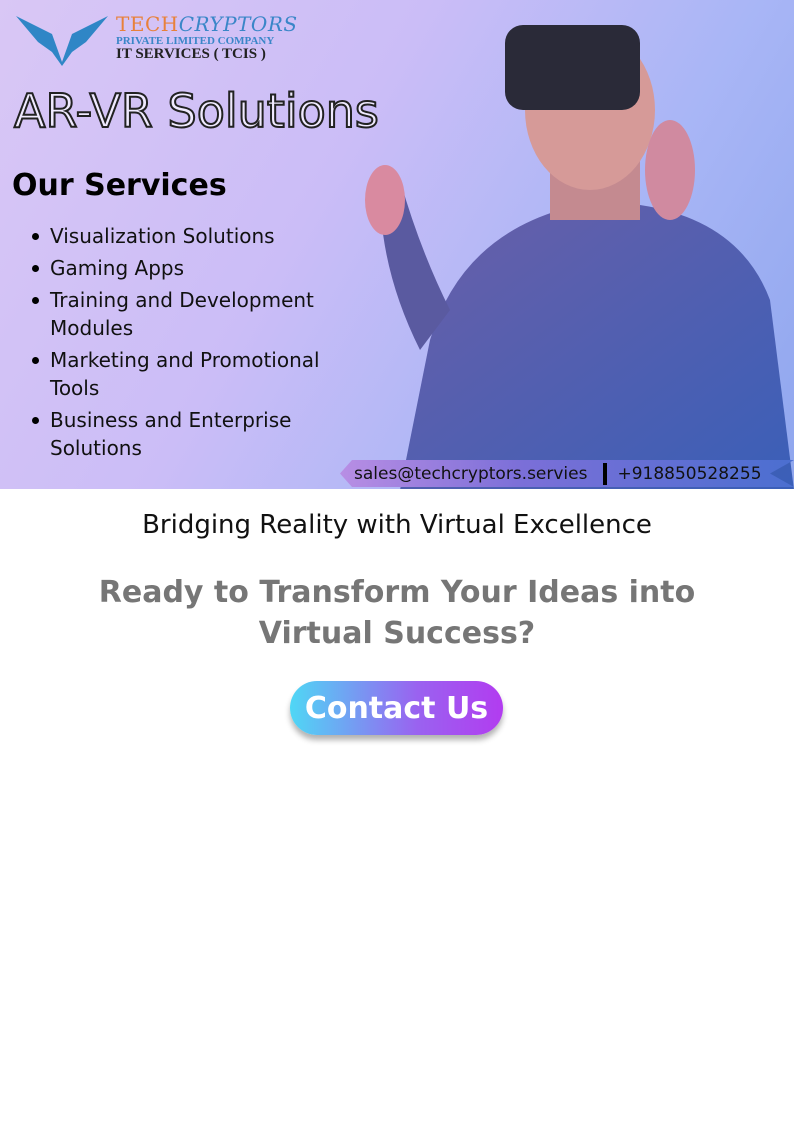 This screenshot has height=1123, width=794. Describe the element at coordinates (396, 708) in the screenshot. I see `contact-us-button: Contact Us` at that location.